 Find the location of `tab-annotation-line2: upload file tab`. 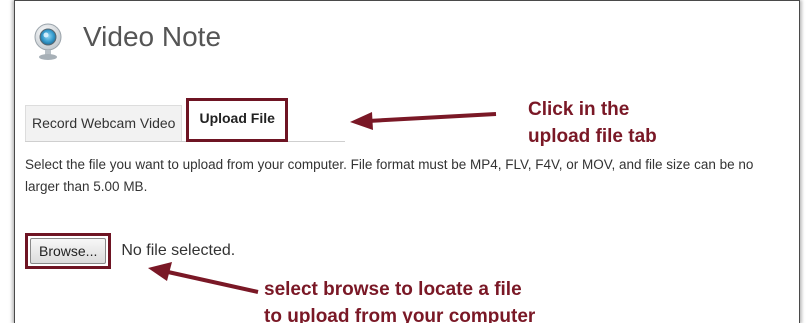

tab-annotation-line2: upload file tab is located at coordinates (592, 136).